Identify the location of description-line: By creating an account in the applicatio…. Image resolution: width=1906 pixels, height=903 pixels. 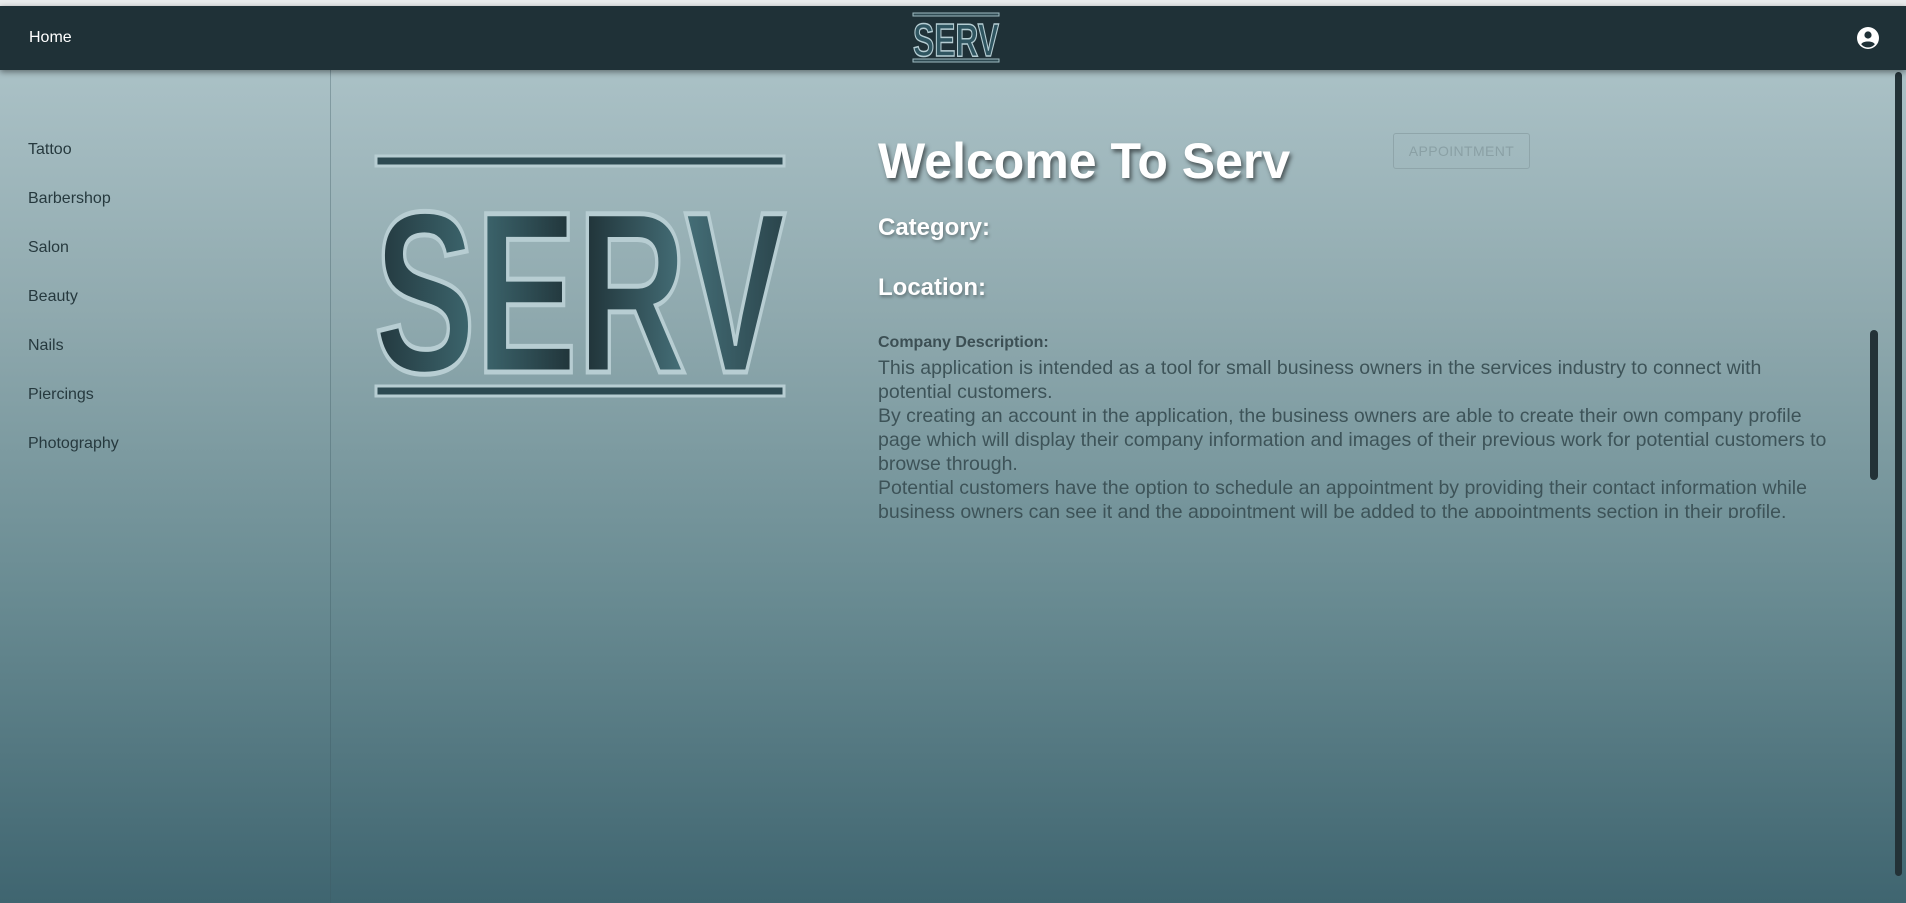
(1340, 416).